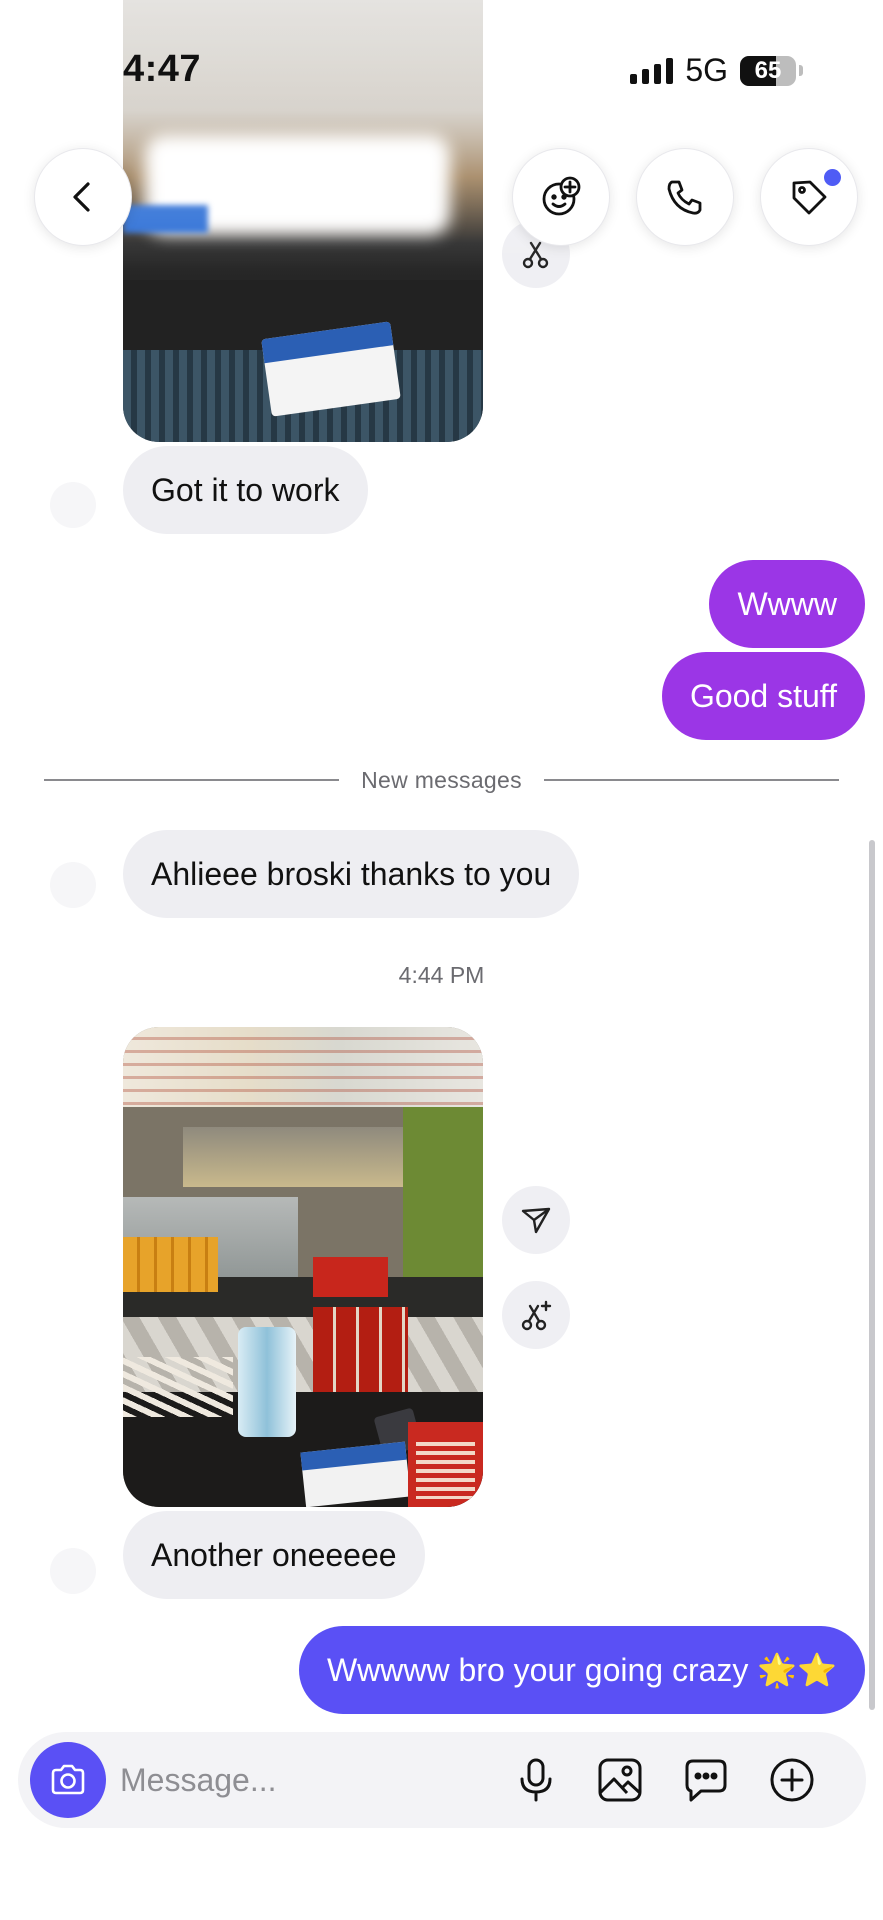  I want to click on signal-icon, so click(652, 70).